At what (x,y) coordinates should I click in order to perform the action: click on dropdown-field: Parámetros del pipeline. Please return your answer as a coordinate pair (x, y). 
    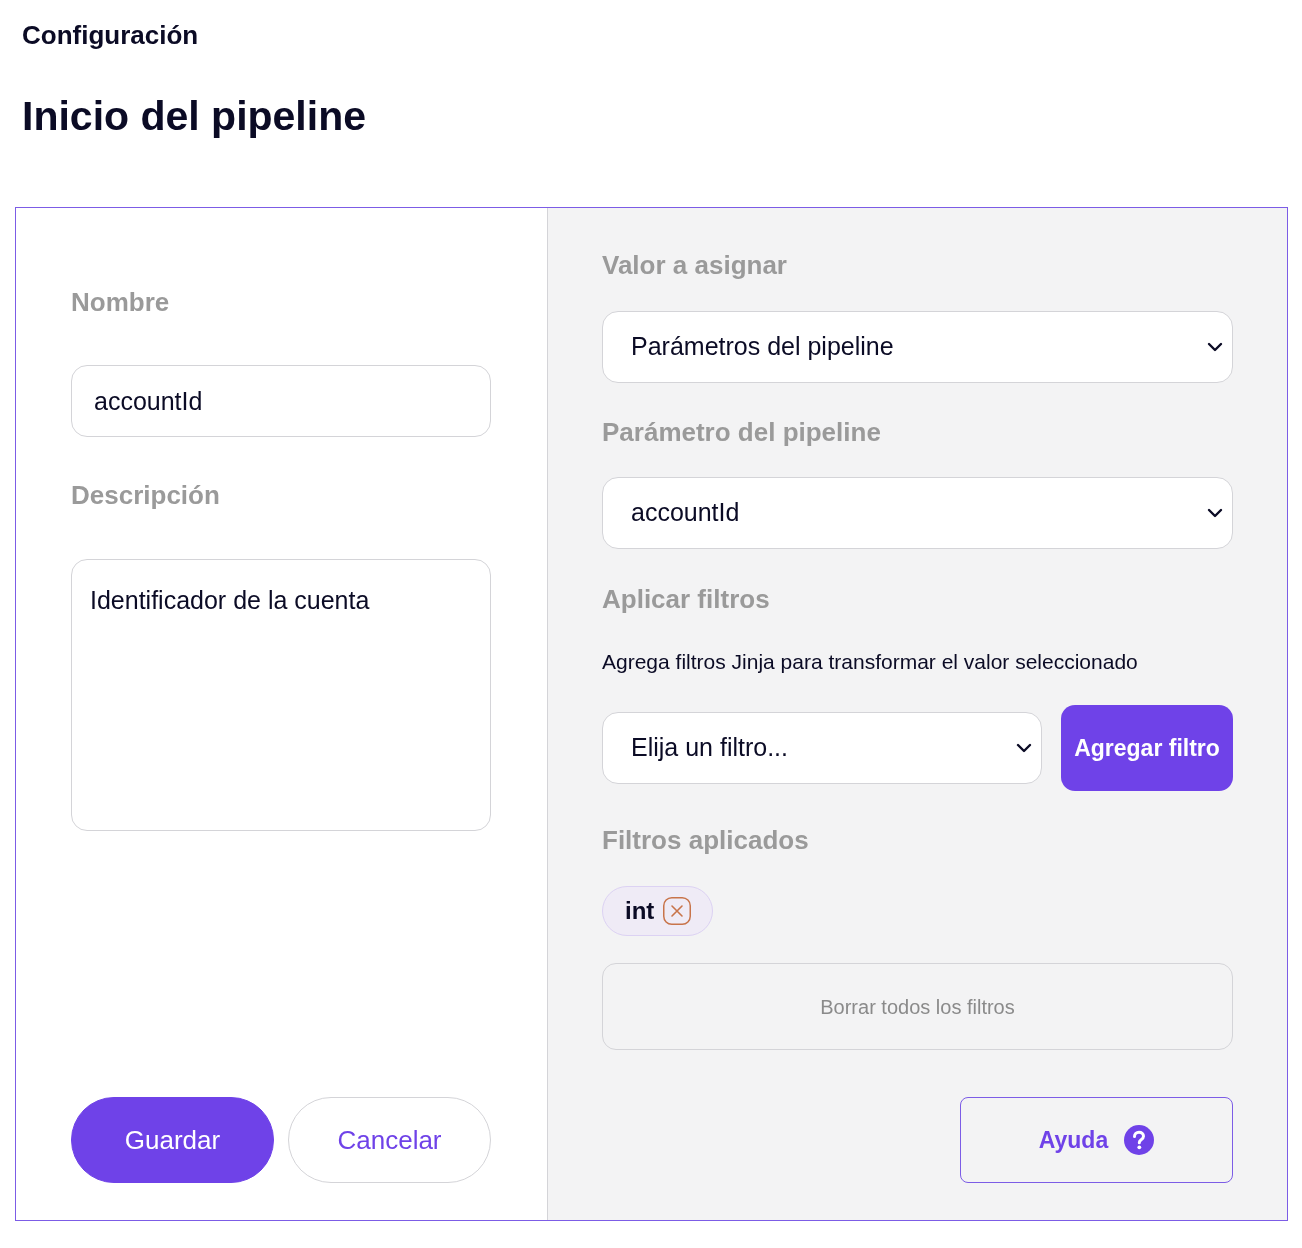
    Looking at the image, I should click on (917, 347).